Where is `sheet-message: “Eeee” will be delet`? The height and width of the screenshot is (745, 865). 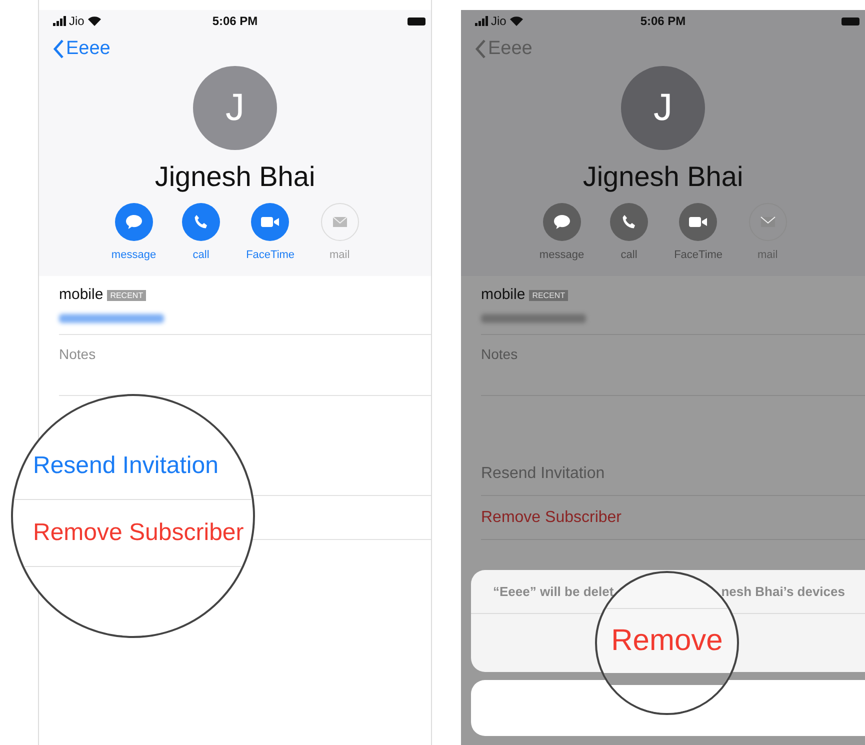 sheet-message: “Eeee” will be delet is located at coordinates (553, 591).